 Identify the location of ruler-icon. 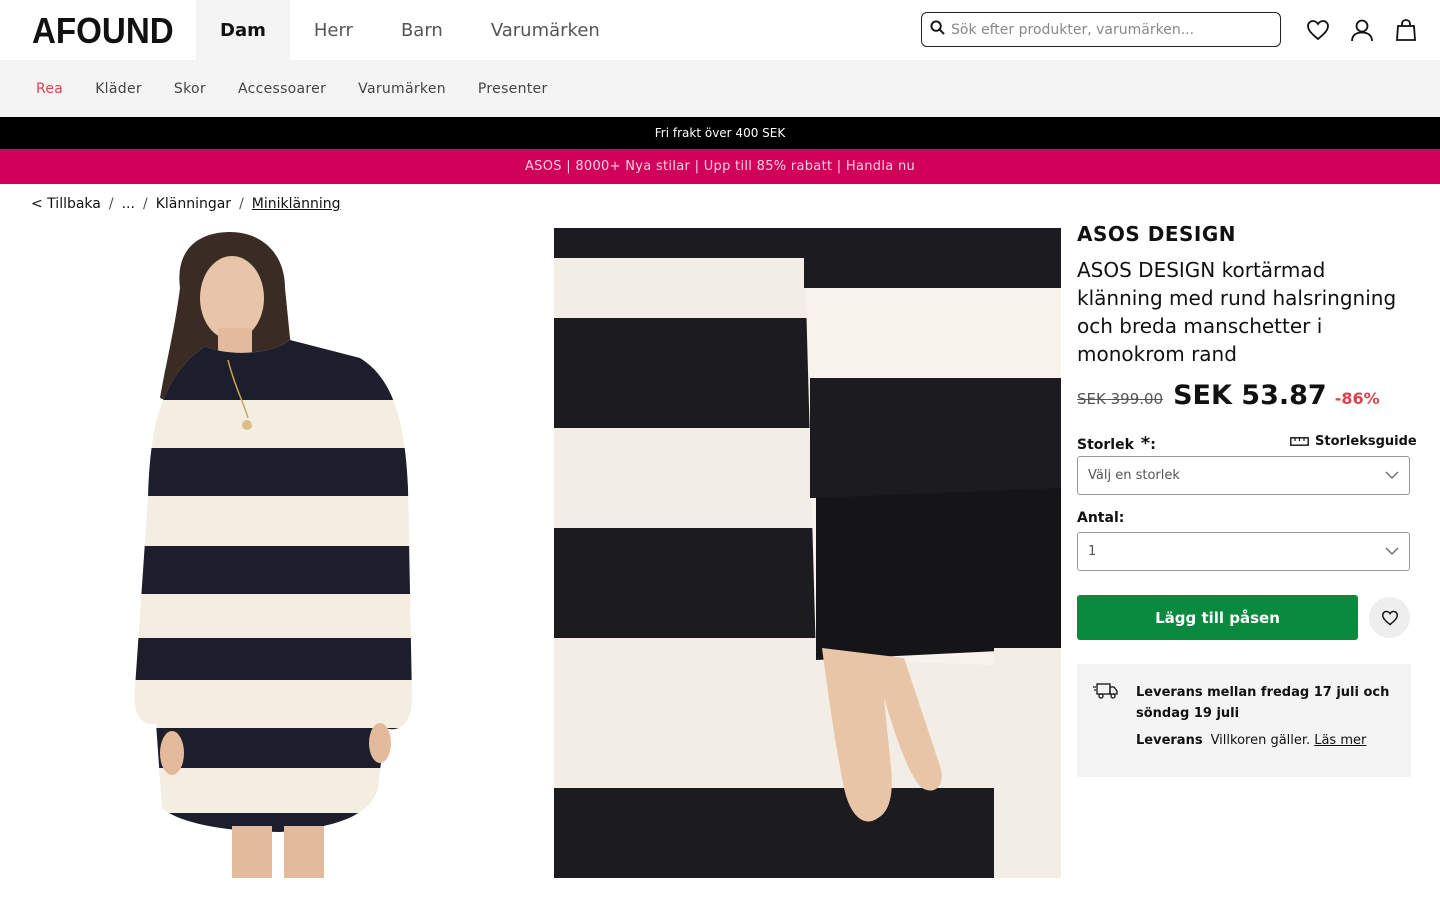
(1299, 441).